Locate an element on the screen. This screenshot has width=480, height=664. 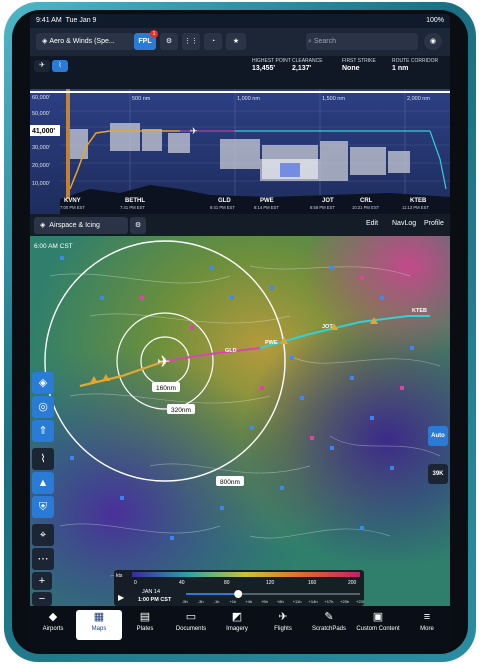
waypoint-name: PWE is located at coordinates (267, 201).